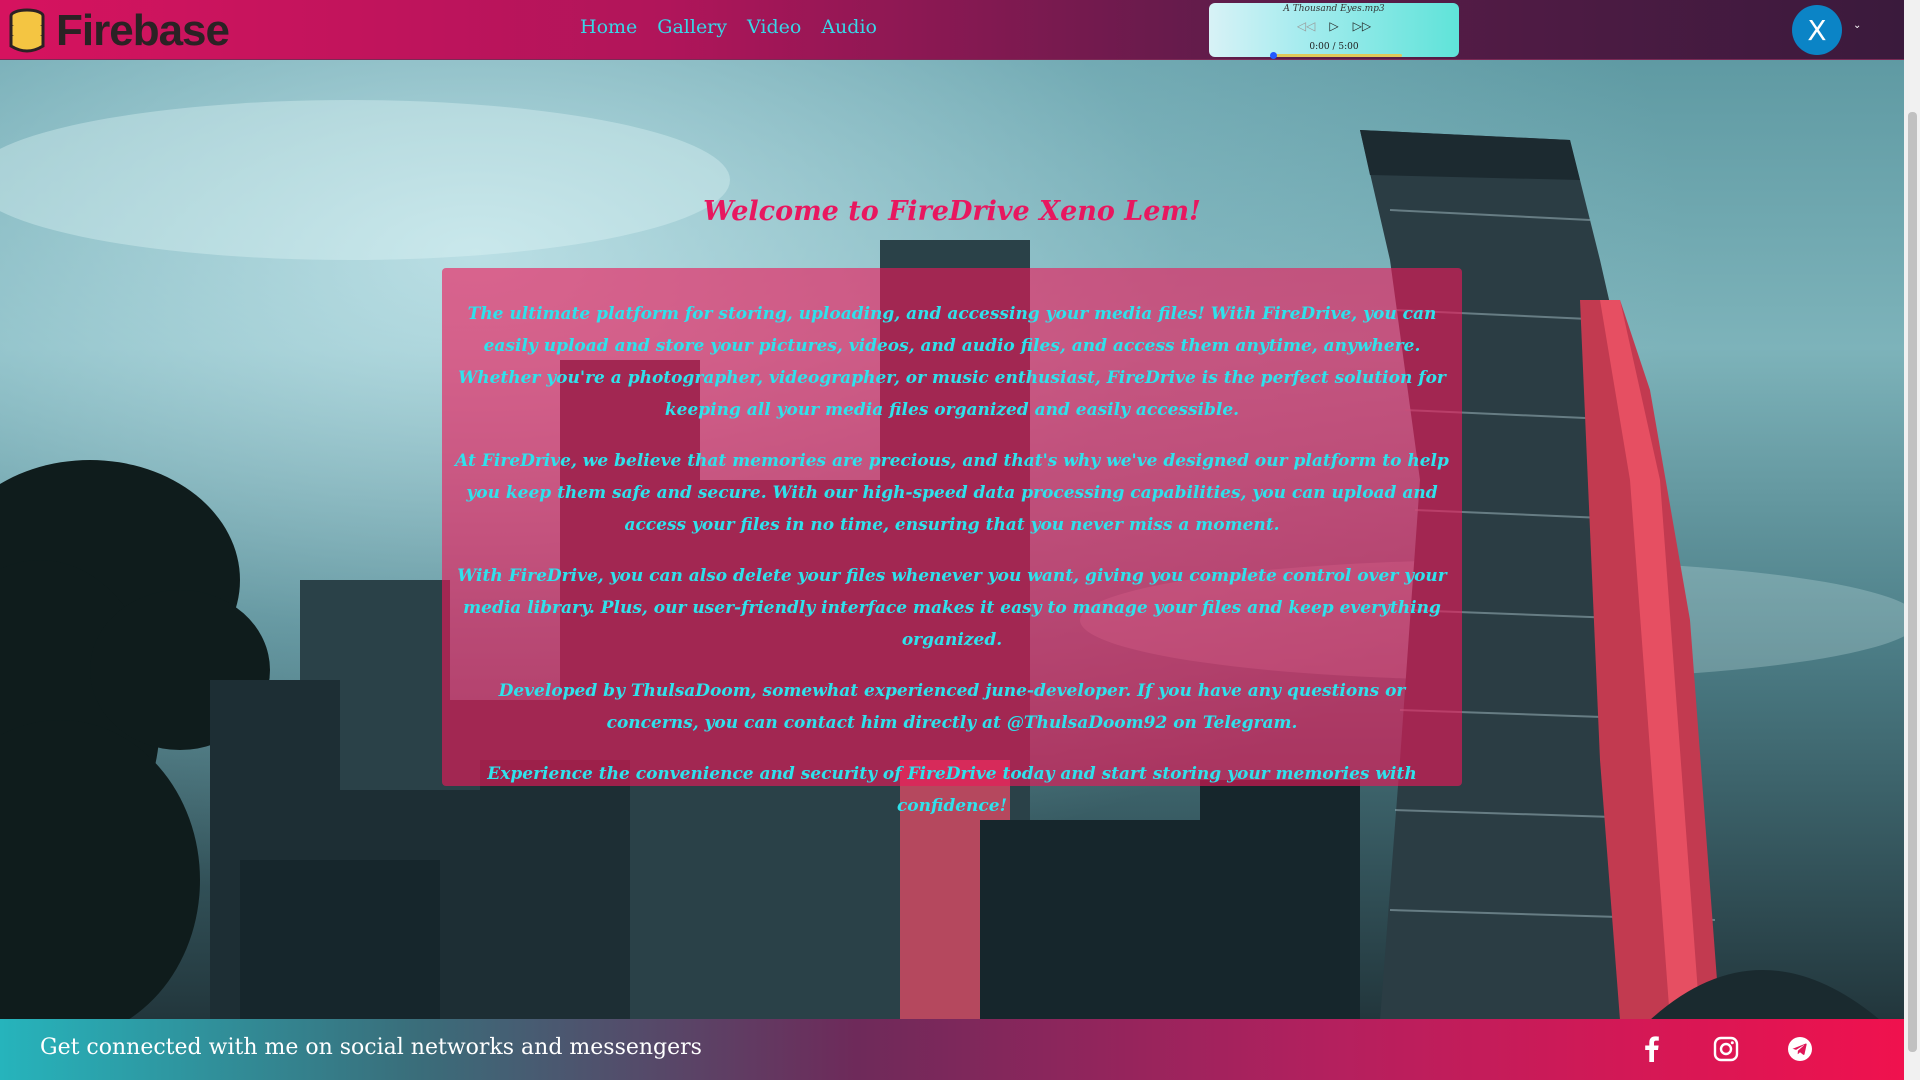 The image size is (1920, 1080). Describe the element at coordinates (1912, 582) in the screenshot. I see `scrollbar-thumb` at that location.